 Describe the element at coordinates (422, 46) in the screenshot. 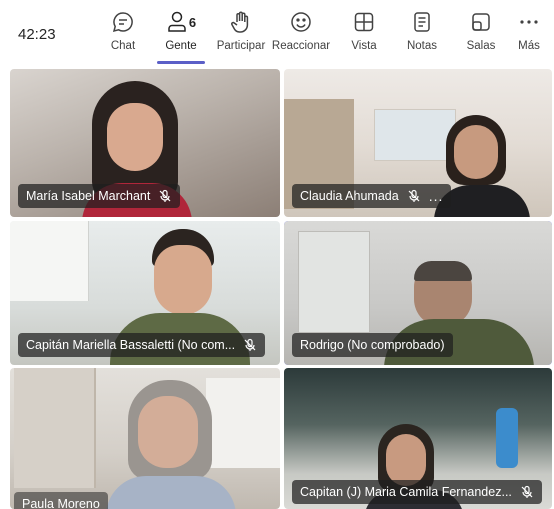

I see `notes-label: Notas` at that location.